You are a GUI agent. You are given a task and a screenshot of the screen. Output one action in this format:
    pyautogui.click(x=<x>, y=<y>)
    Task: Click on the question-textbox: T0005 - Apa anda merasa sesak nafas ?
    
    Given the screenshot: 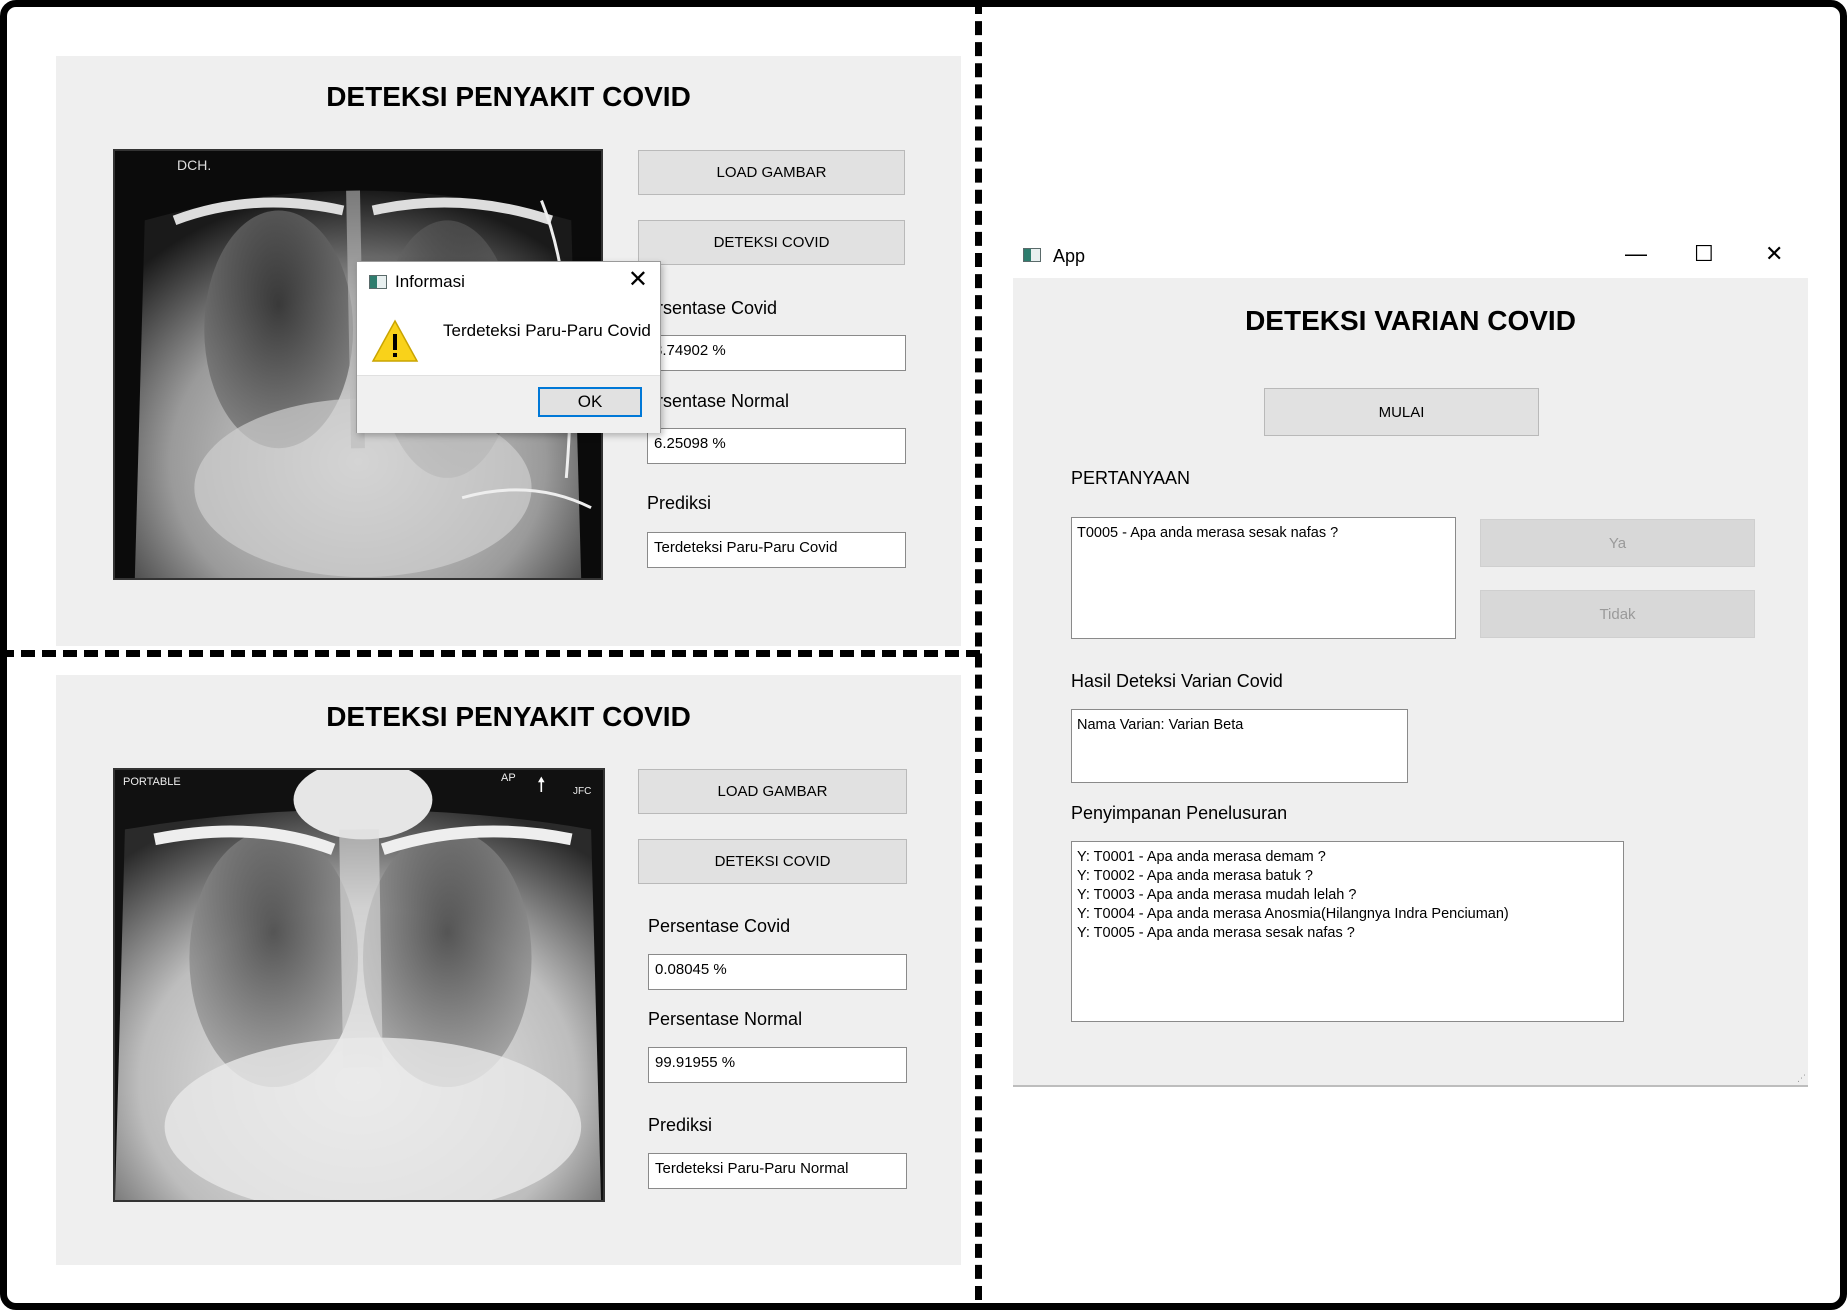 What is the action you would take?
    pyautogui.click(x=1263, y=578)
    